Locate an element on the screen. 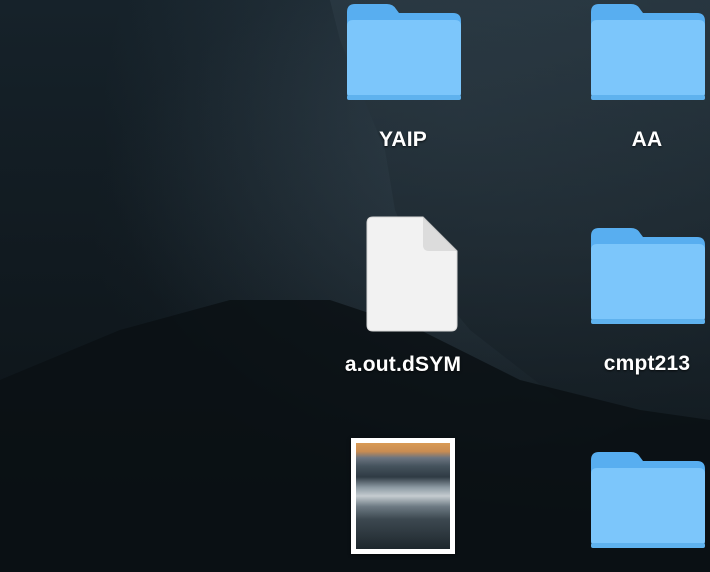  desktop-image-file is located at coordinates (403, 496).